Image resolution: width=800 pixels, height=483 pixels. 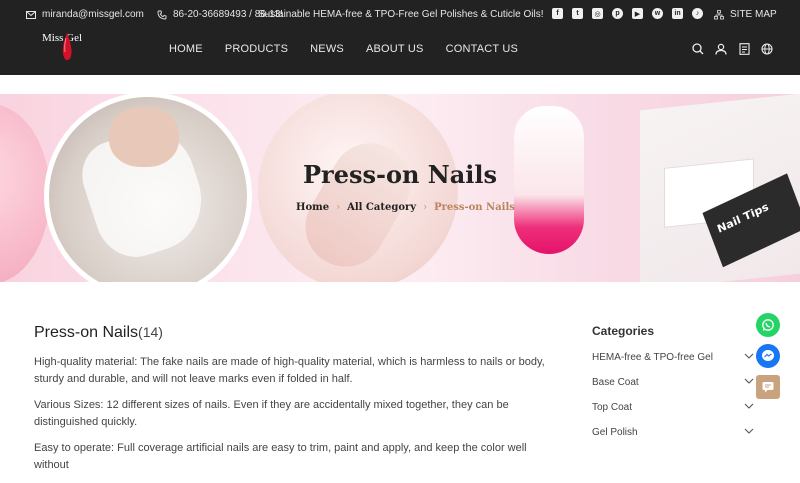 I want to click on twitter-icon: t, so click(x=577, y=13).